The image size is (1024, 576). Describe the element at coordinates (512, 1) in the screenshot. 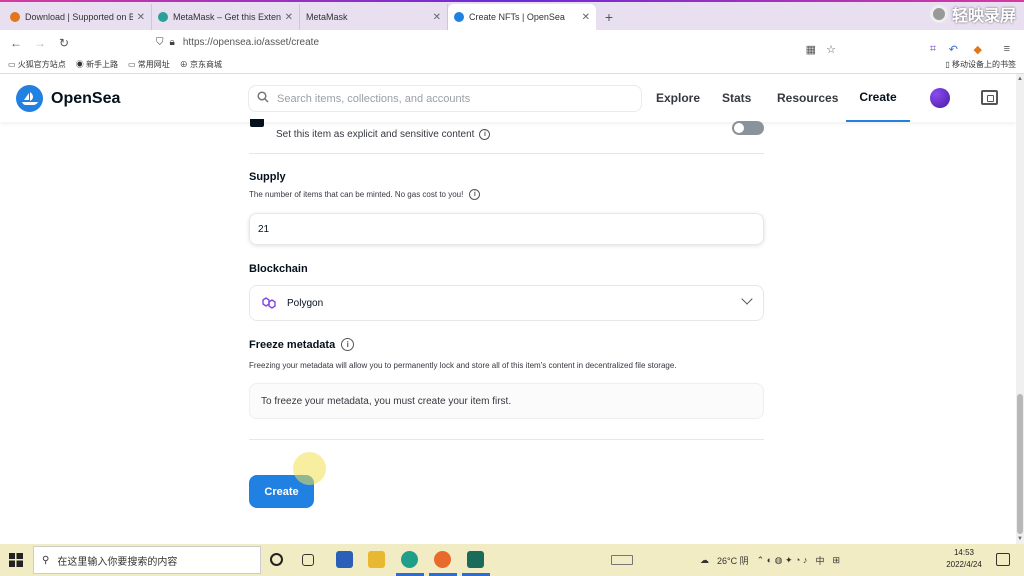

I see `tabstrip-accent-line` at that location.